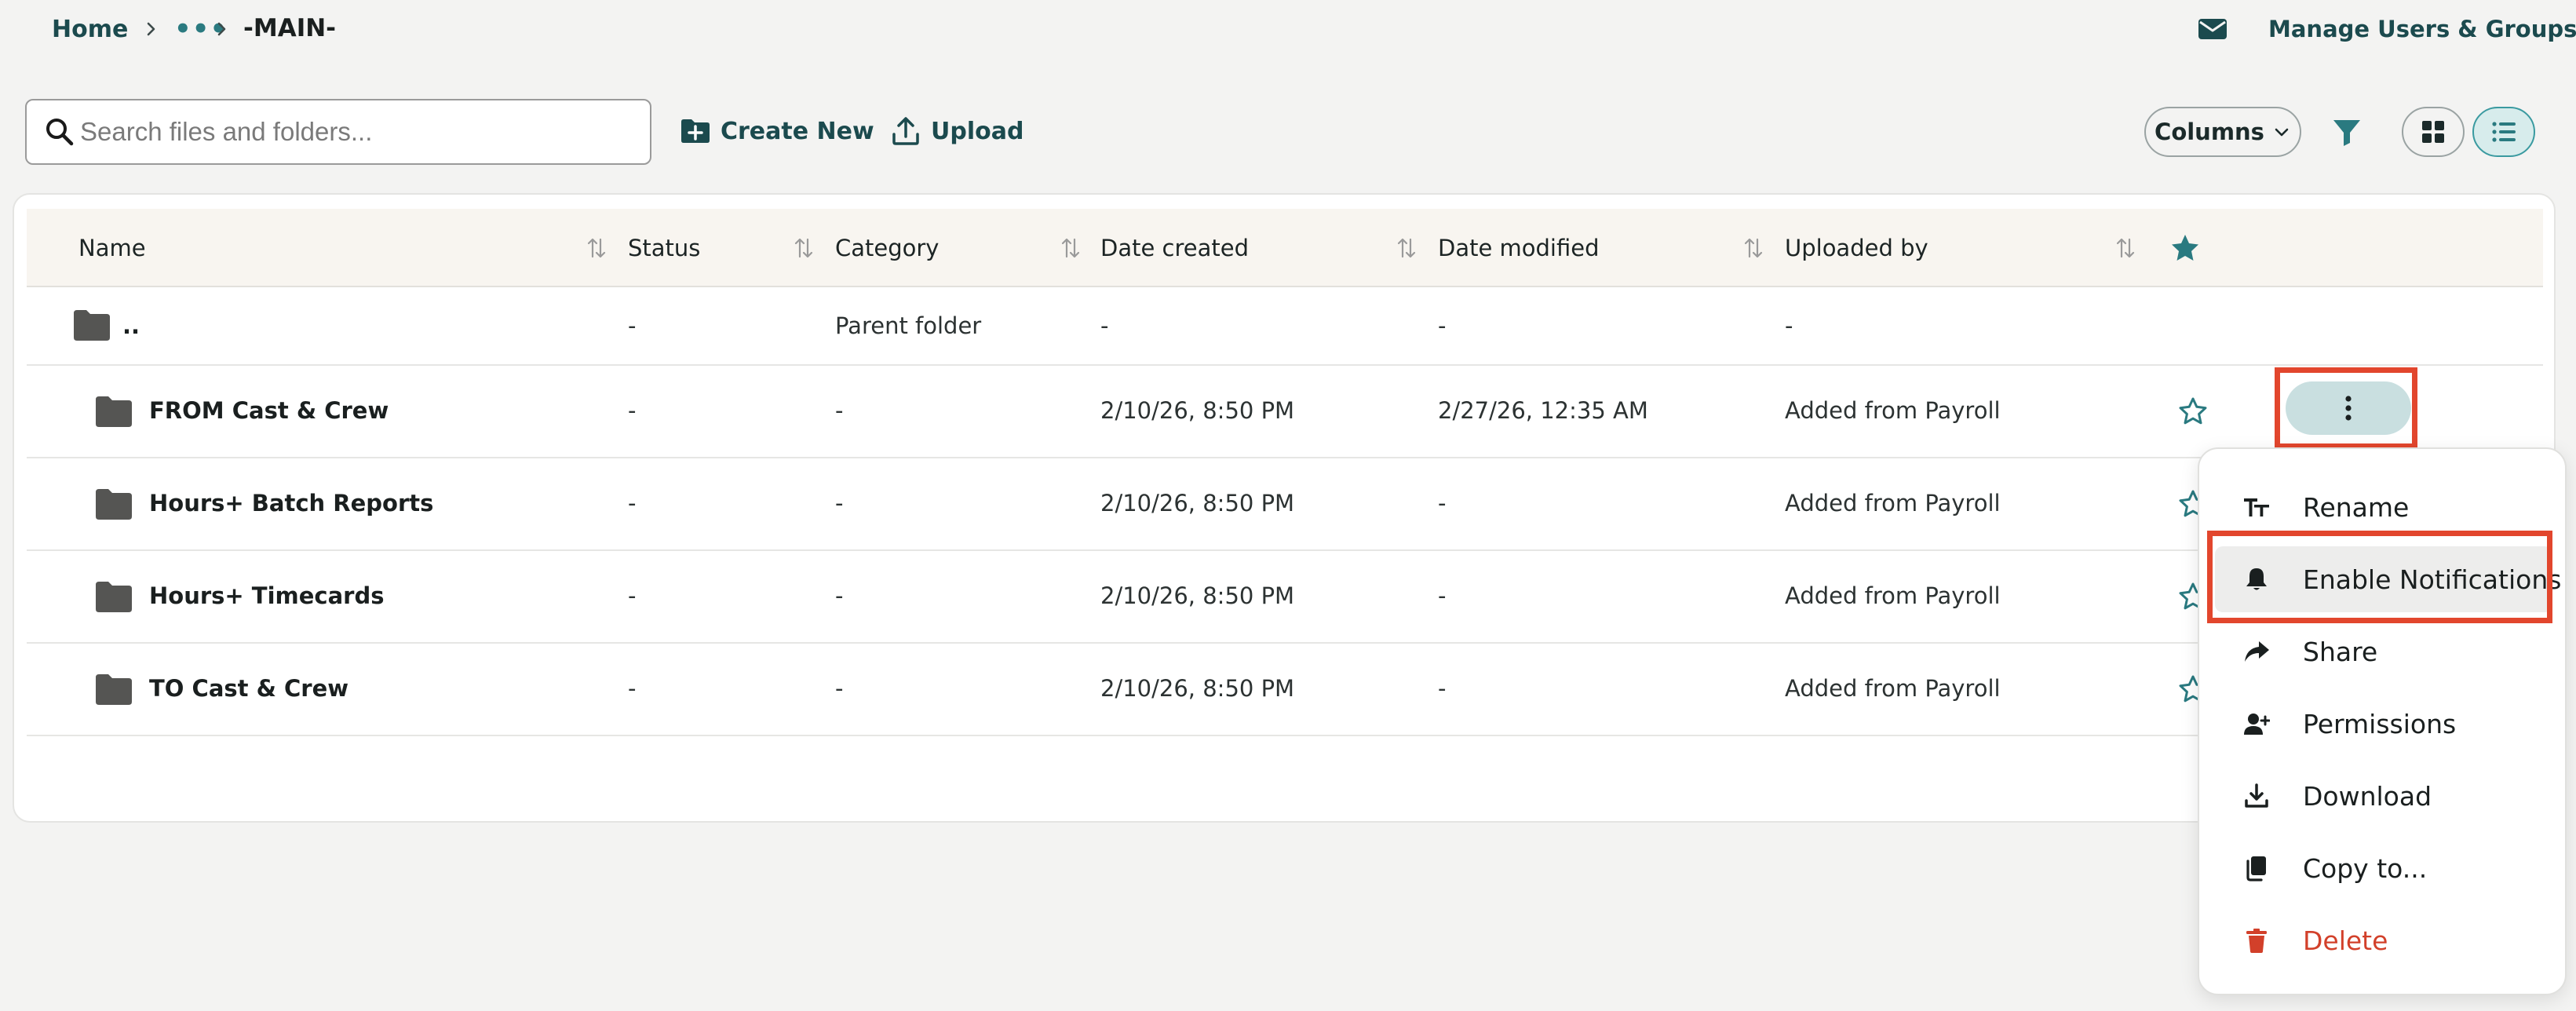 This screenshot has height=1011, width=2576. What do you see at coordinates (267, 596) in the screenshot?
I see `row-name: Hours+ Timecards` at bounding box center [267, 596].